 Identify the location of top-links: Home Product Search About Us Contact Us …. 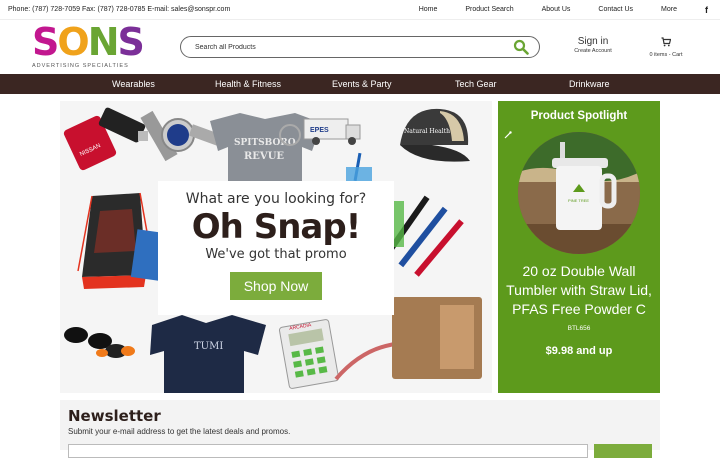
(558, 10).